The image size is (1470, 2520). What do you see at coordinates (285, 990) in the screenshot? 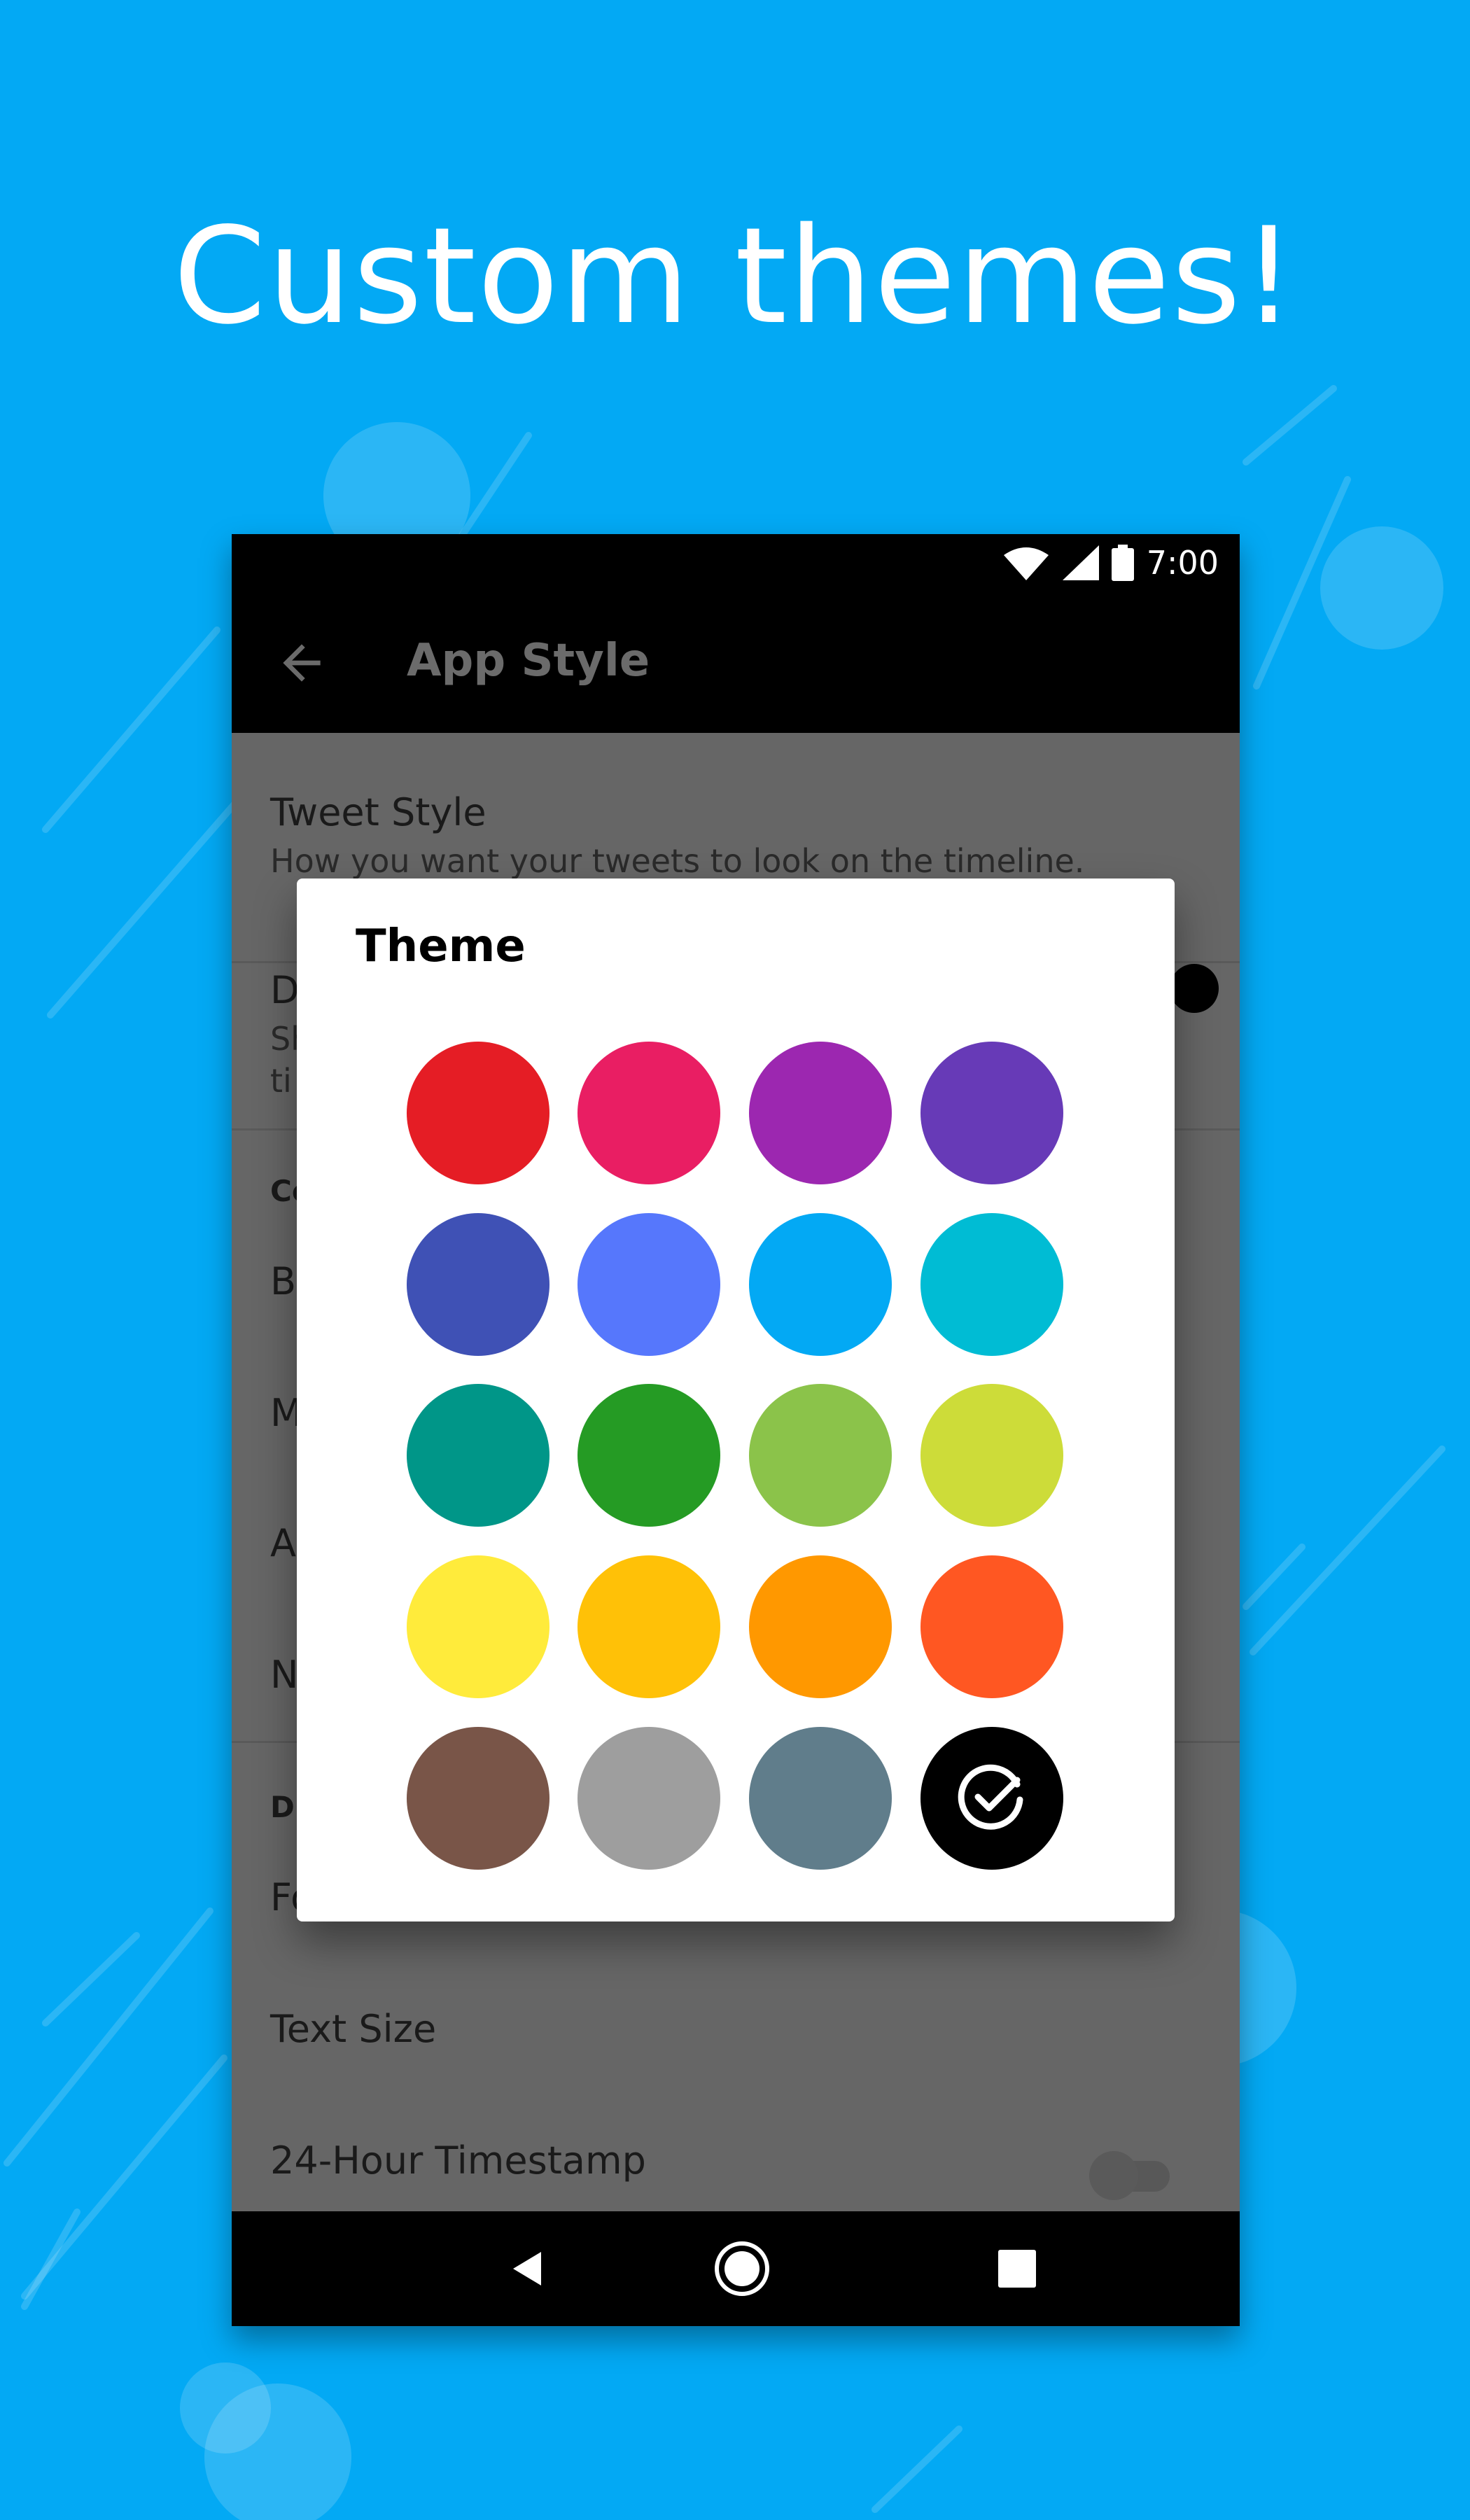
I see `setting-row-d: D` at bounding box center [285, 990].